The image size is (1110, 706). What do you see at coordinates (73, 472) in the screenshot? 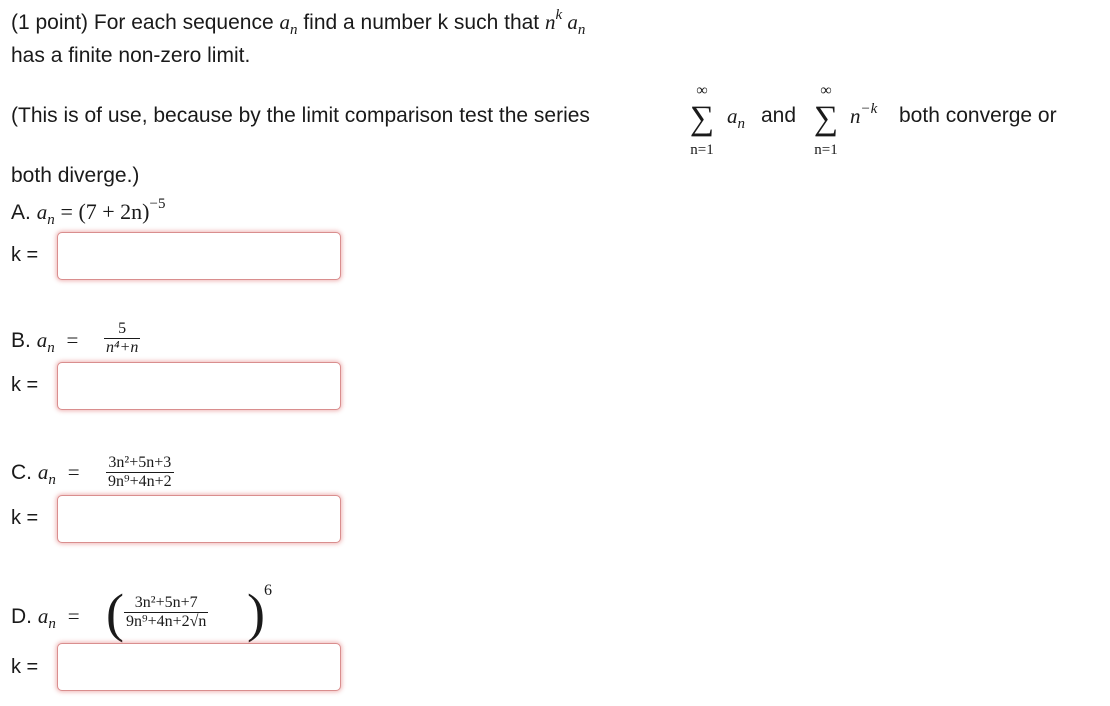
I see `part-c-equals: =` at bounding box center [73, 472].